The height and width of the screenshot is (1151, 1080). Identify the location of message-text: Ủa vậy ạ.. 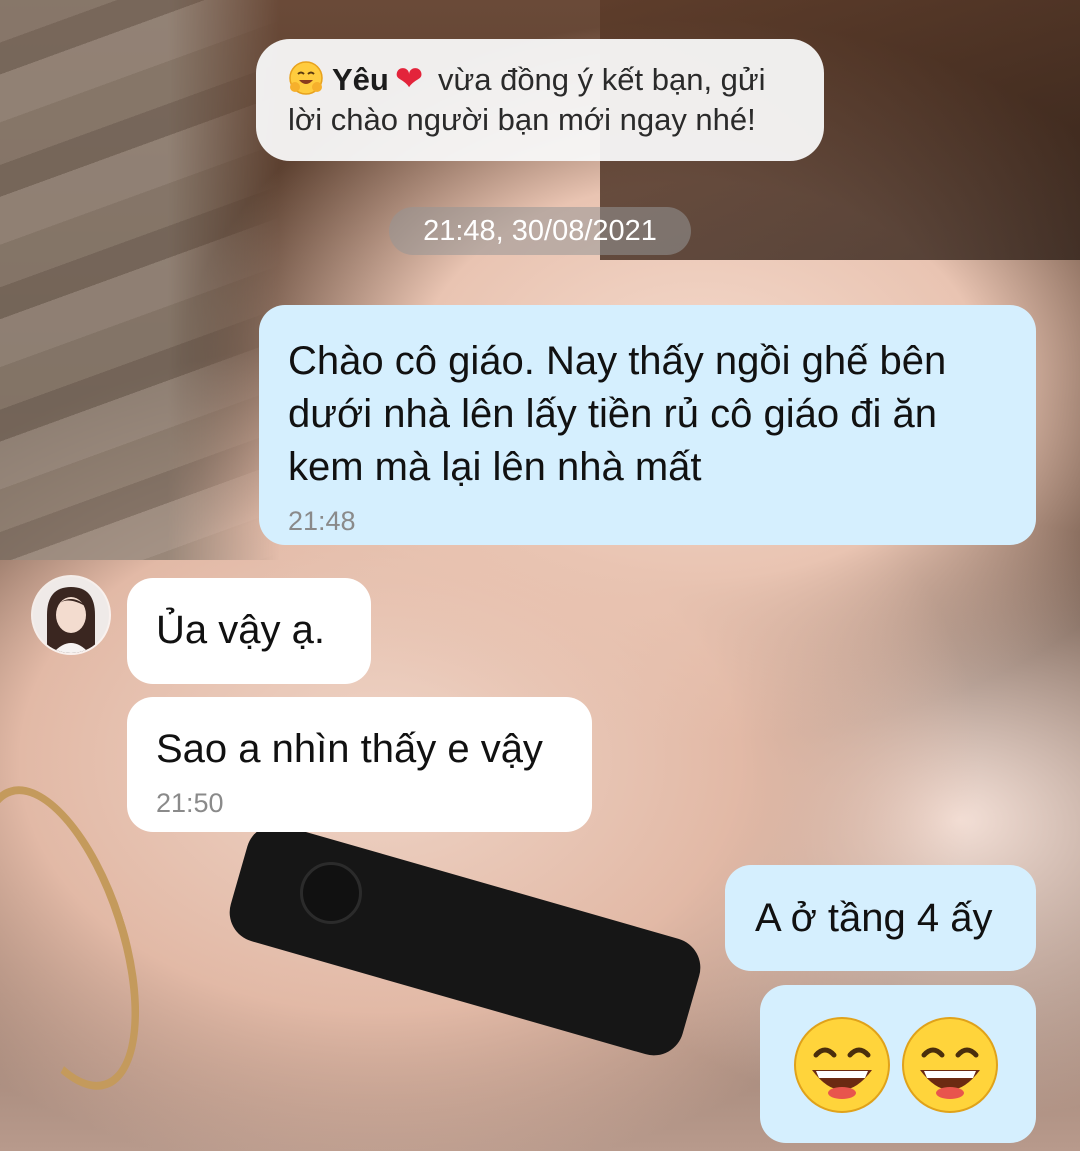
(240, 630).